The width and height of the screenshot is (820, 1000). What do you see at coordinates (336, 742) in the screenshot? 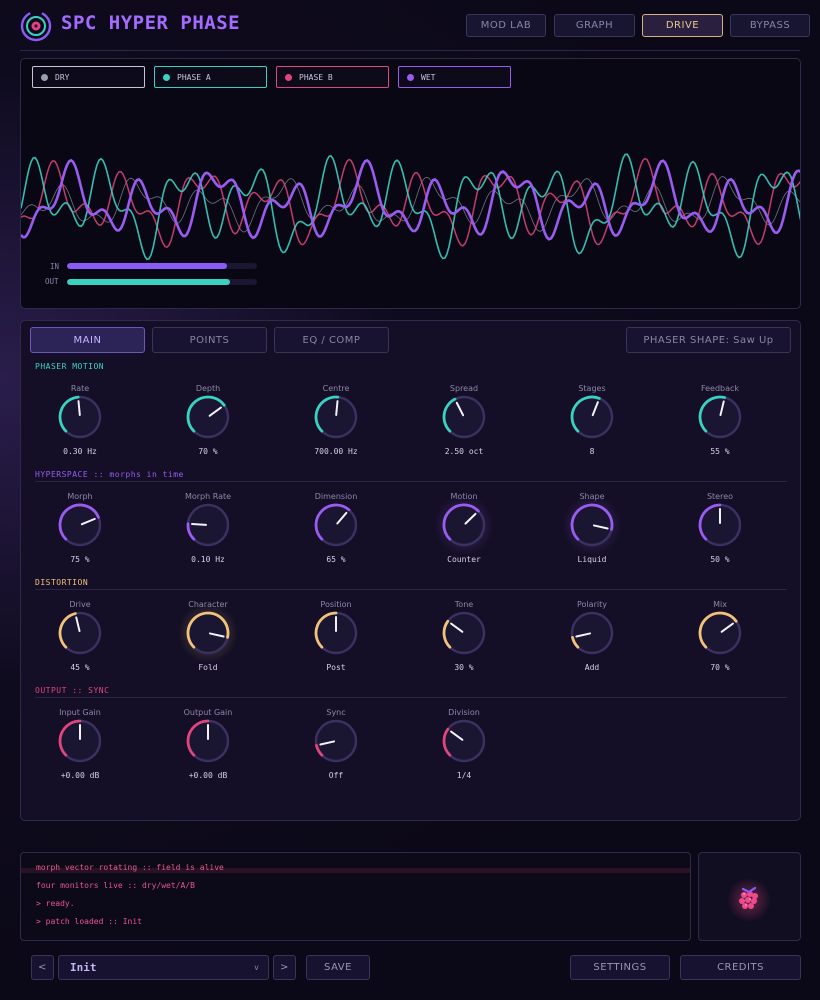
I see `knob-sync` at bounding box center [336, 742].